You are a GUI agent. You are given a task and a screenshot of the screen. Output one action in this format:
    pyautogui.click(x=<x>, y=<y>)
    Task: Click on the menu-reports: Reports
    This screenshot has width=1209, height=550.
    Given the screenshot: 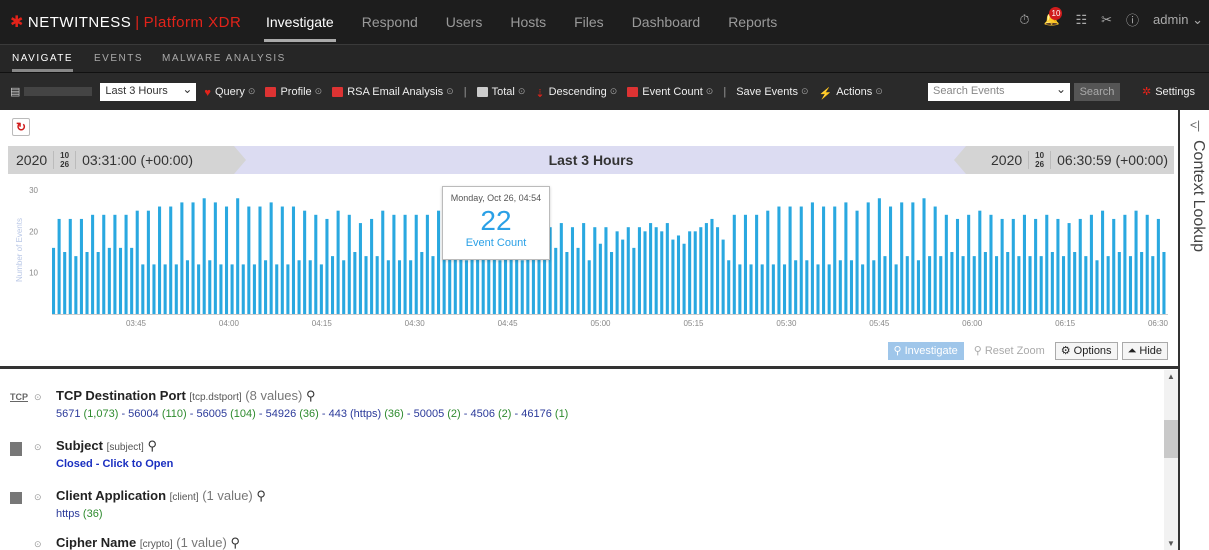 What is the action you would take?
    pyautogui.click(x=752, y=22)
    